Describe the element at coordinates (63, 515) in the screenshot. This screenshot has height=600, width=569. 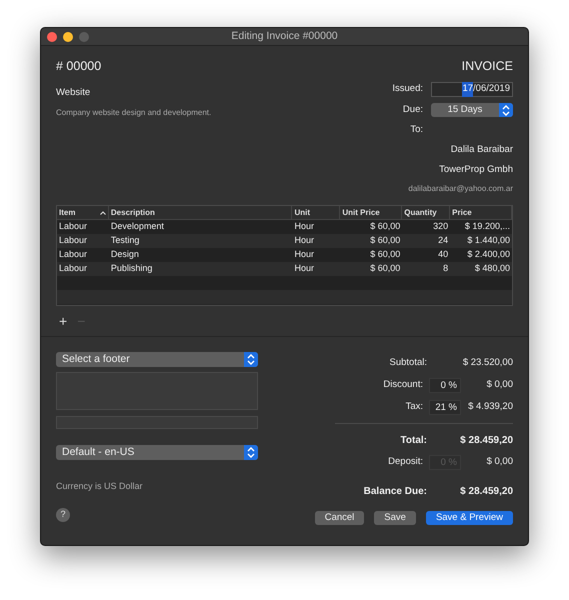
I see `help-button: ?` at that location.